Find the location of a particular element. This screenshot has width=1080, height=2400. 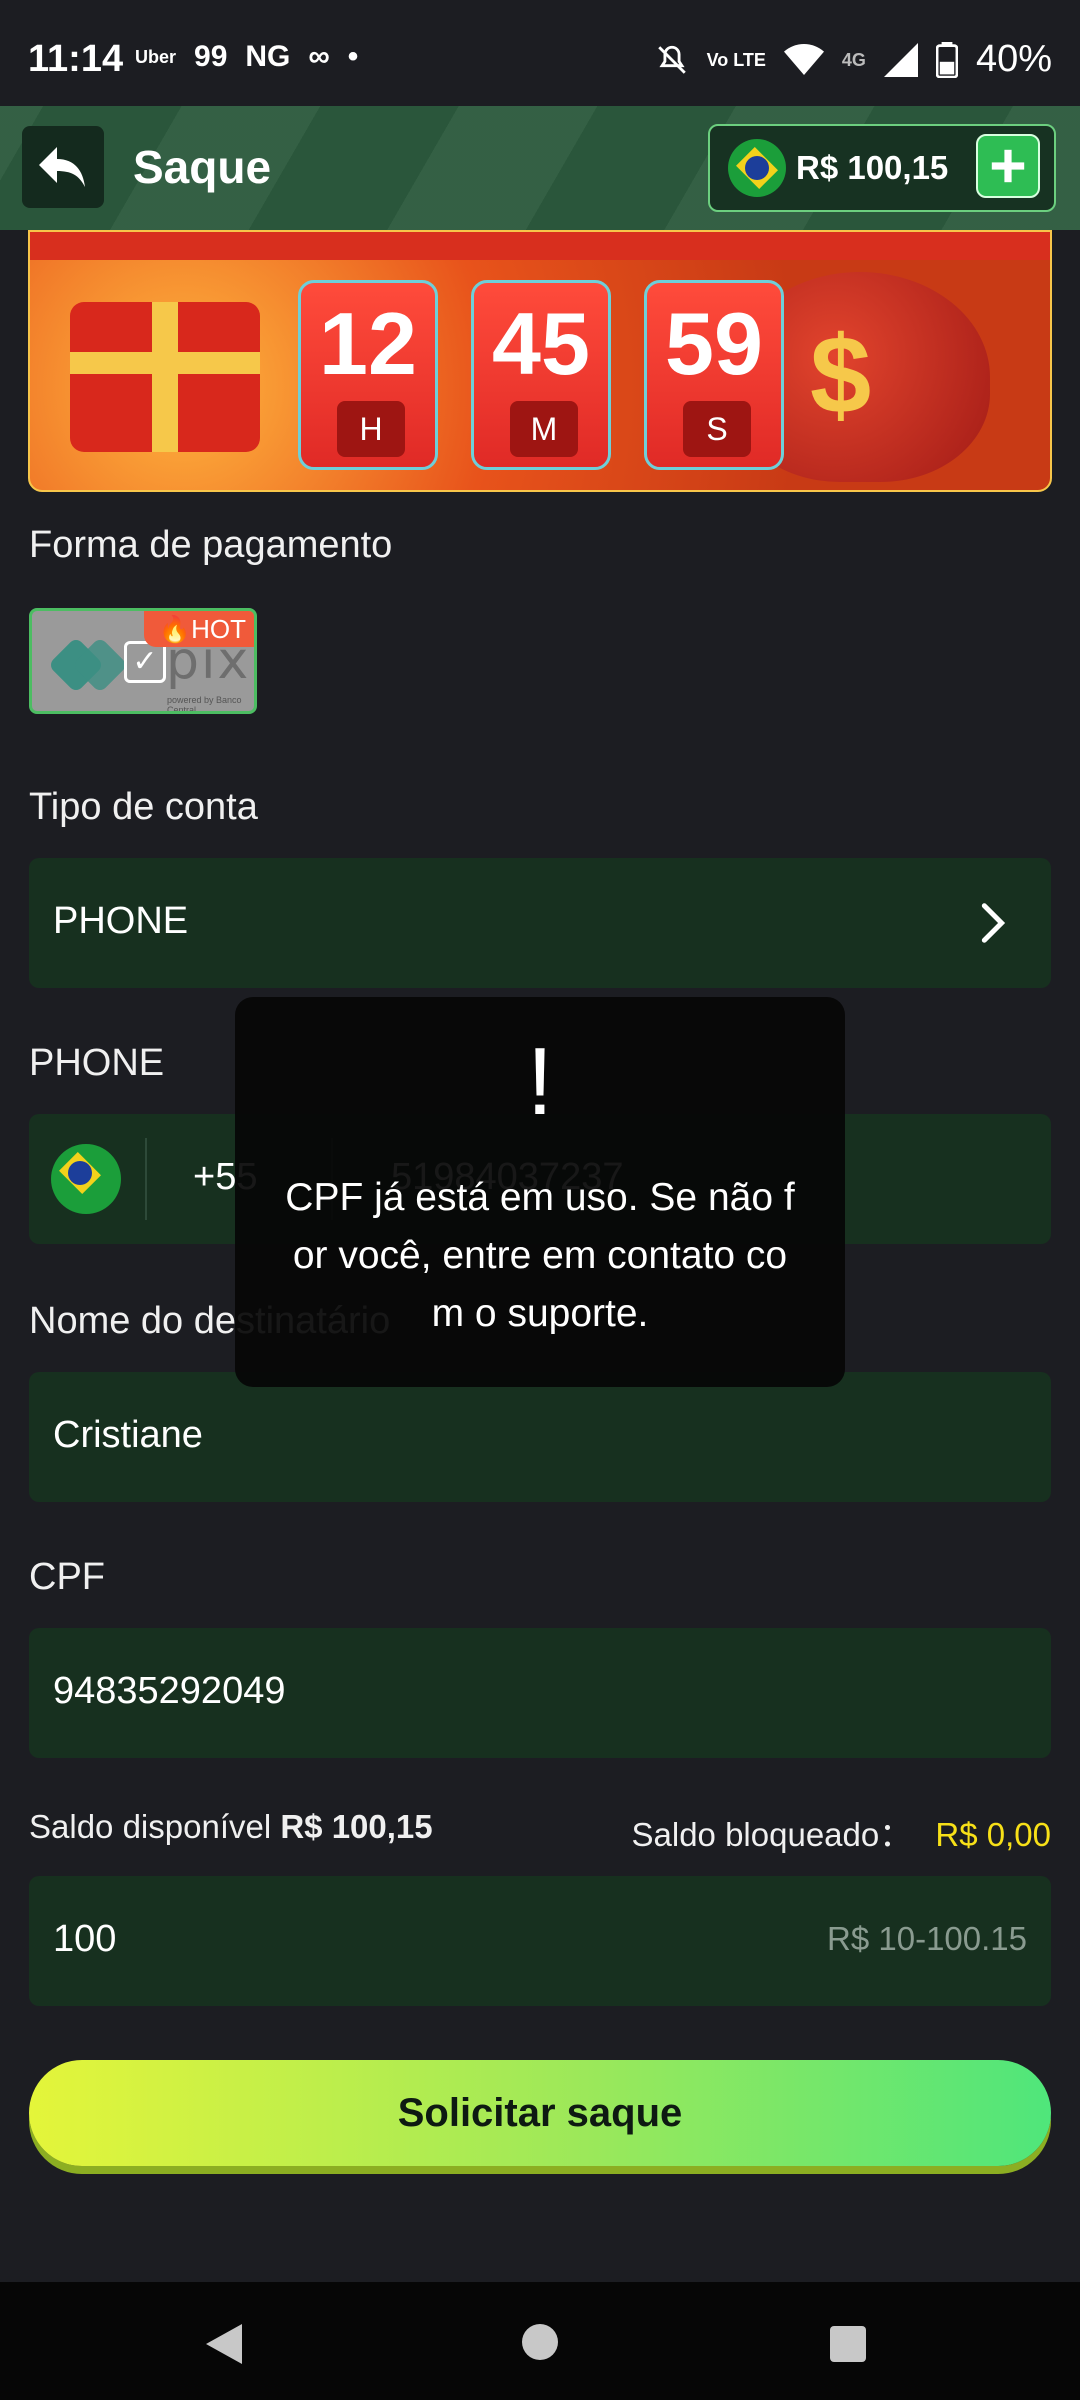

countdown-hours-value: 12 is located at coordinates (368, 343).